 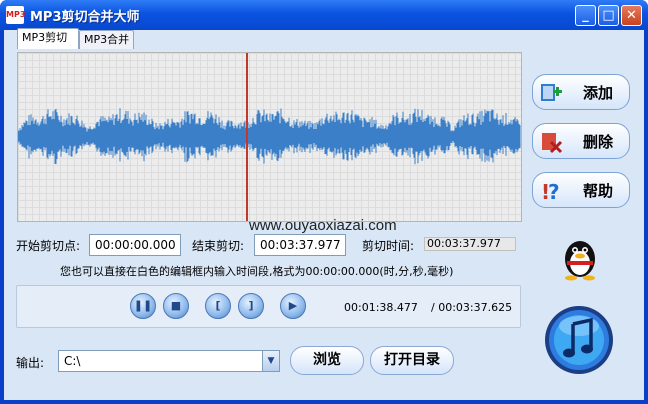 What do you see at coordinates (218, 306) in the screenshot?
I see `mark-start-button: [` at bounding box center [218, 306].